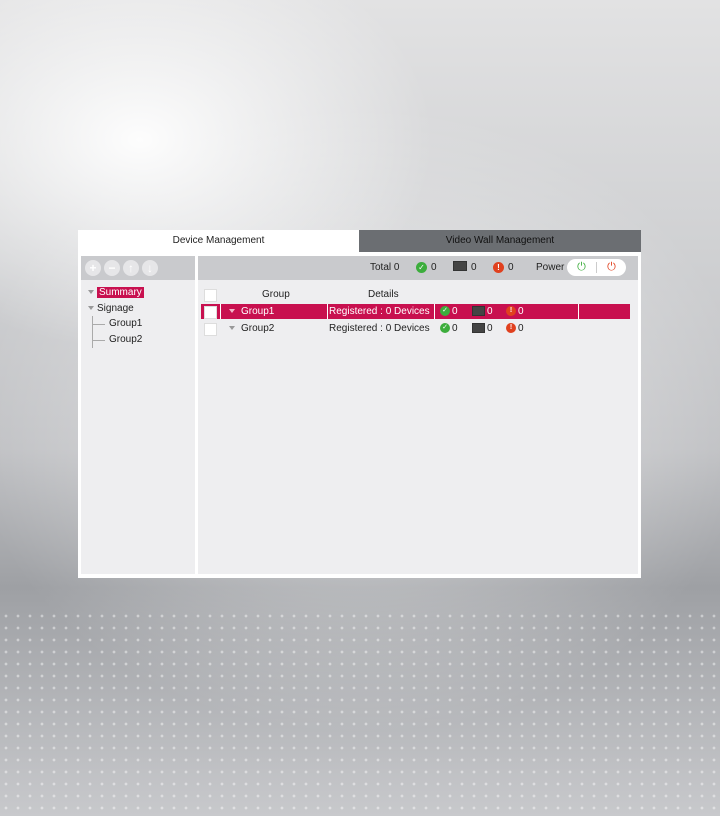 Image resolution: width=720 pixels, height=816 pixels. What do you see at coordinates (138, 415) in the screenshot?
I see `group-tree-panel: + − ↑ ↓ Summary Signage Group1 Group2` at bounding box center [138, 415].